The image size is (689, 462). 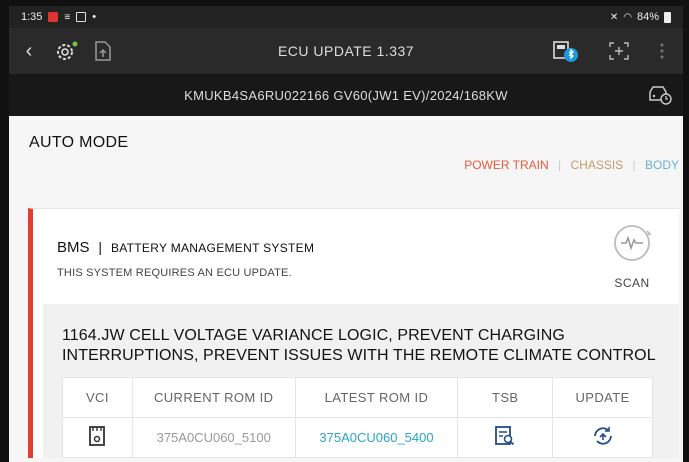 I want to click on battery-percent: 84%, so click(x=647, y=17).